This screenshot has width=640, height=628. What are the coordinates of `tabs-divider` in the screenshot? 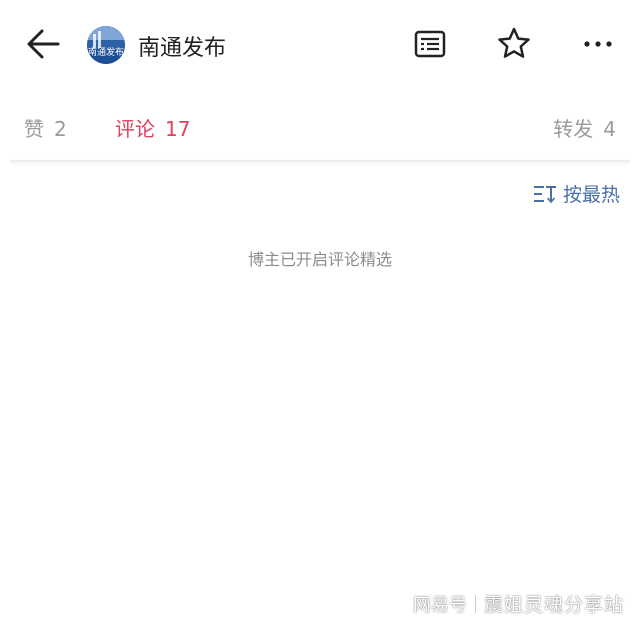 It's located at (320, 161).